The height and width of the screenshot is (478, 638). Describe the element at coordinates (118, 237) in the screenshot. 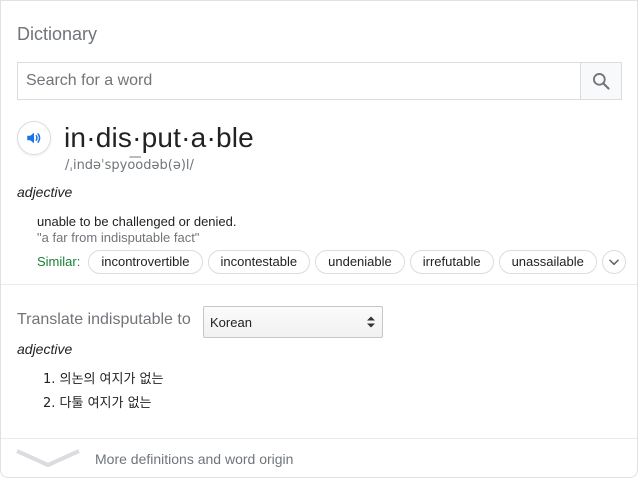

I see `example: "a far from indisputable fact"` at that location.